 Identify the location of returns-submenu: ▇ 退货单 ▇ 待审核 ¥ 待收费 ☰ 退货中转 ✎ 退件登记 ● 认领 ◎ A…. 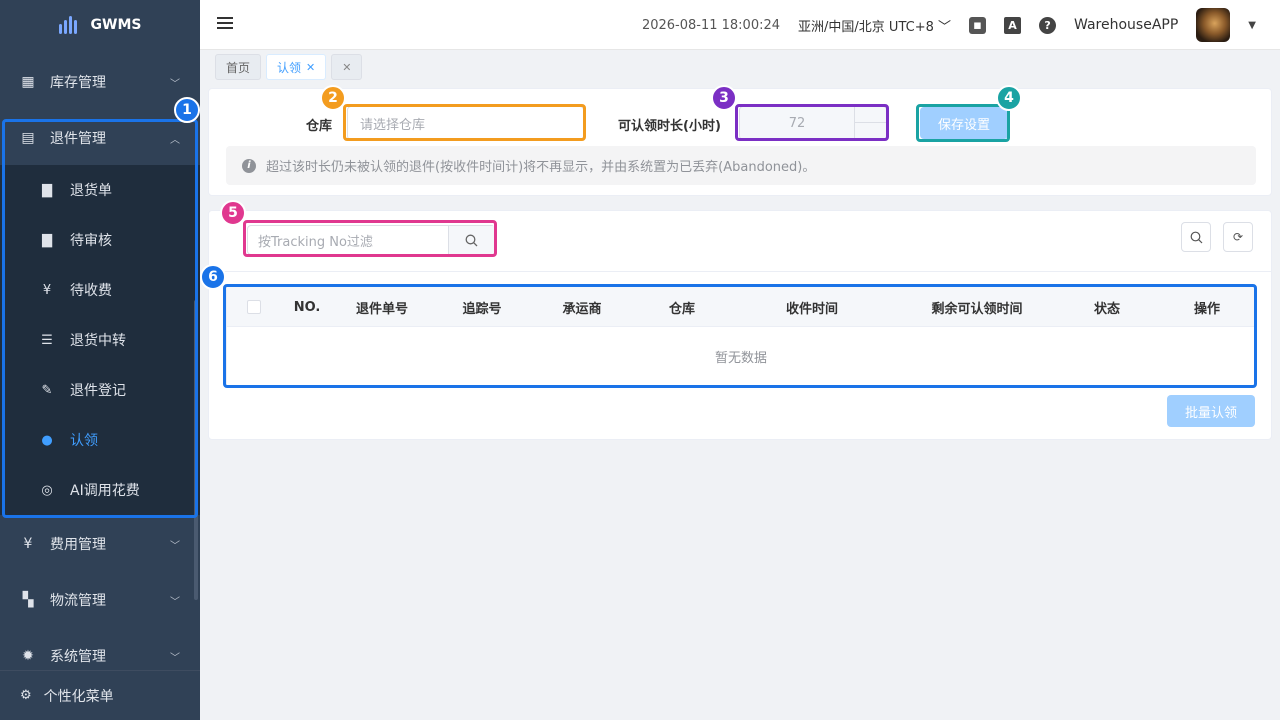
(100, 340).